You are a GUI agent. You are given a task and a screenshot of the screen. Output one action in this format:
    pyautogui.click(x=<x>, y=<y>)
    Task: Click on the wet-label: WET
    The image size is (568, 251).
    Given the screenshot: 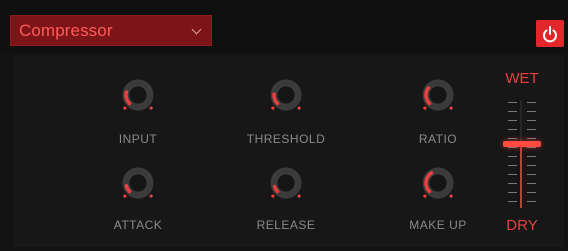 What is the action you would take?
    pyautogui.click(x=522, y=78)
    